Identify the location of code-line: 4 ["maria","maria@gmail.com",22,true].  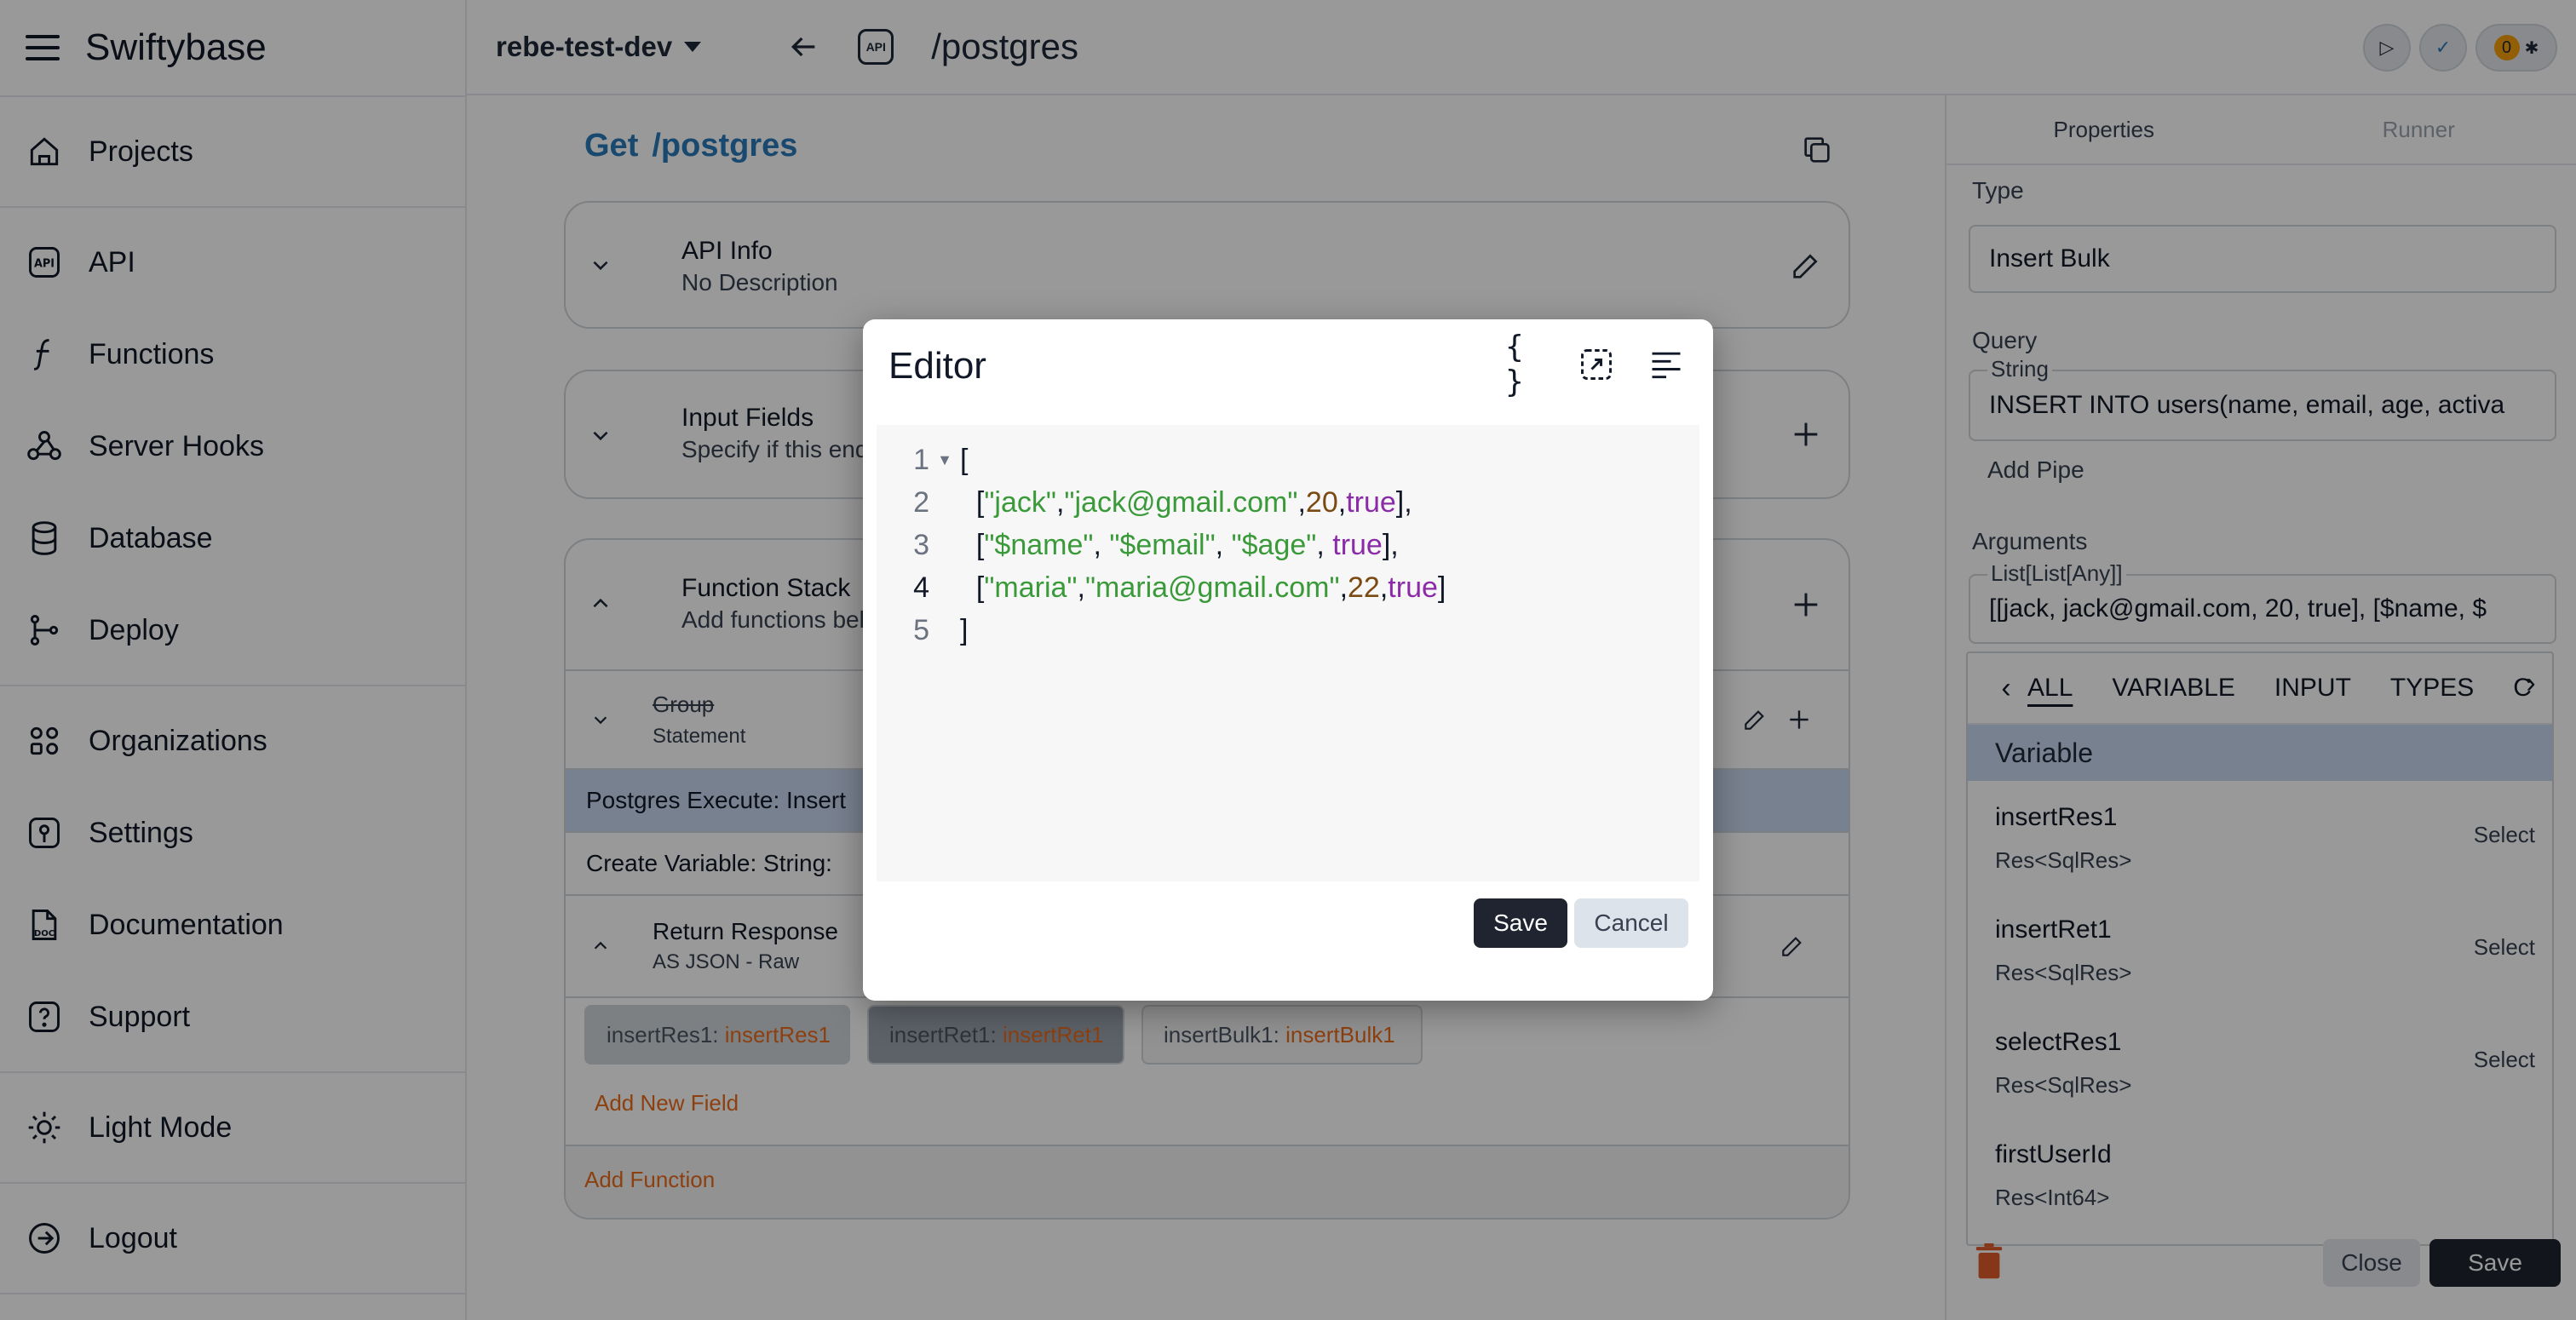
(1288, 587).